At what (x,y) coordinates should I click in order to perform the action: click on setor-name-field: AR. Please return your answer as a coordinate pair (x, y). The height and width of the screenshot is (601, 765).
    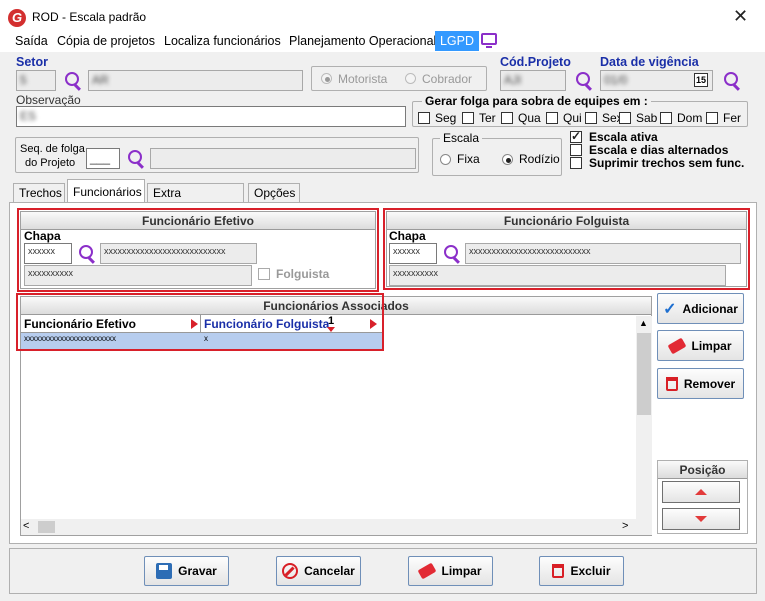
    Looking at the image, I should click on (195, 80).